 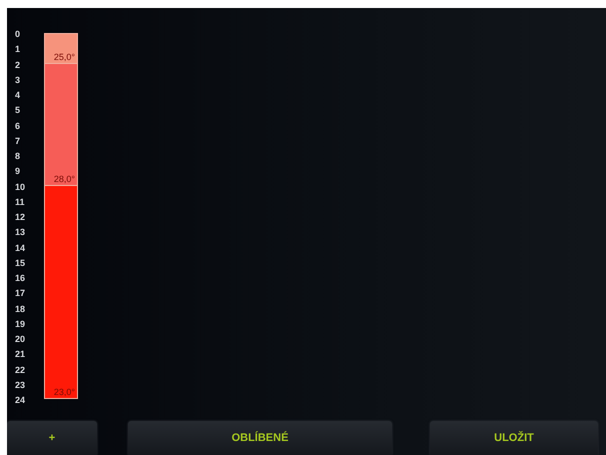 What do you see at coordinates (20, 248) in the screenshot?
I see `hour-label: 14` at bounding box center [20, 248].